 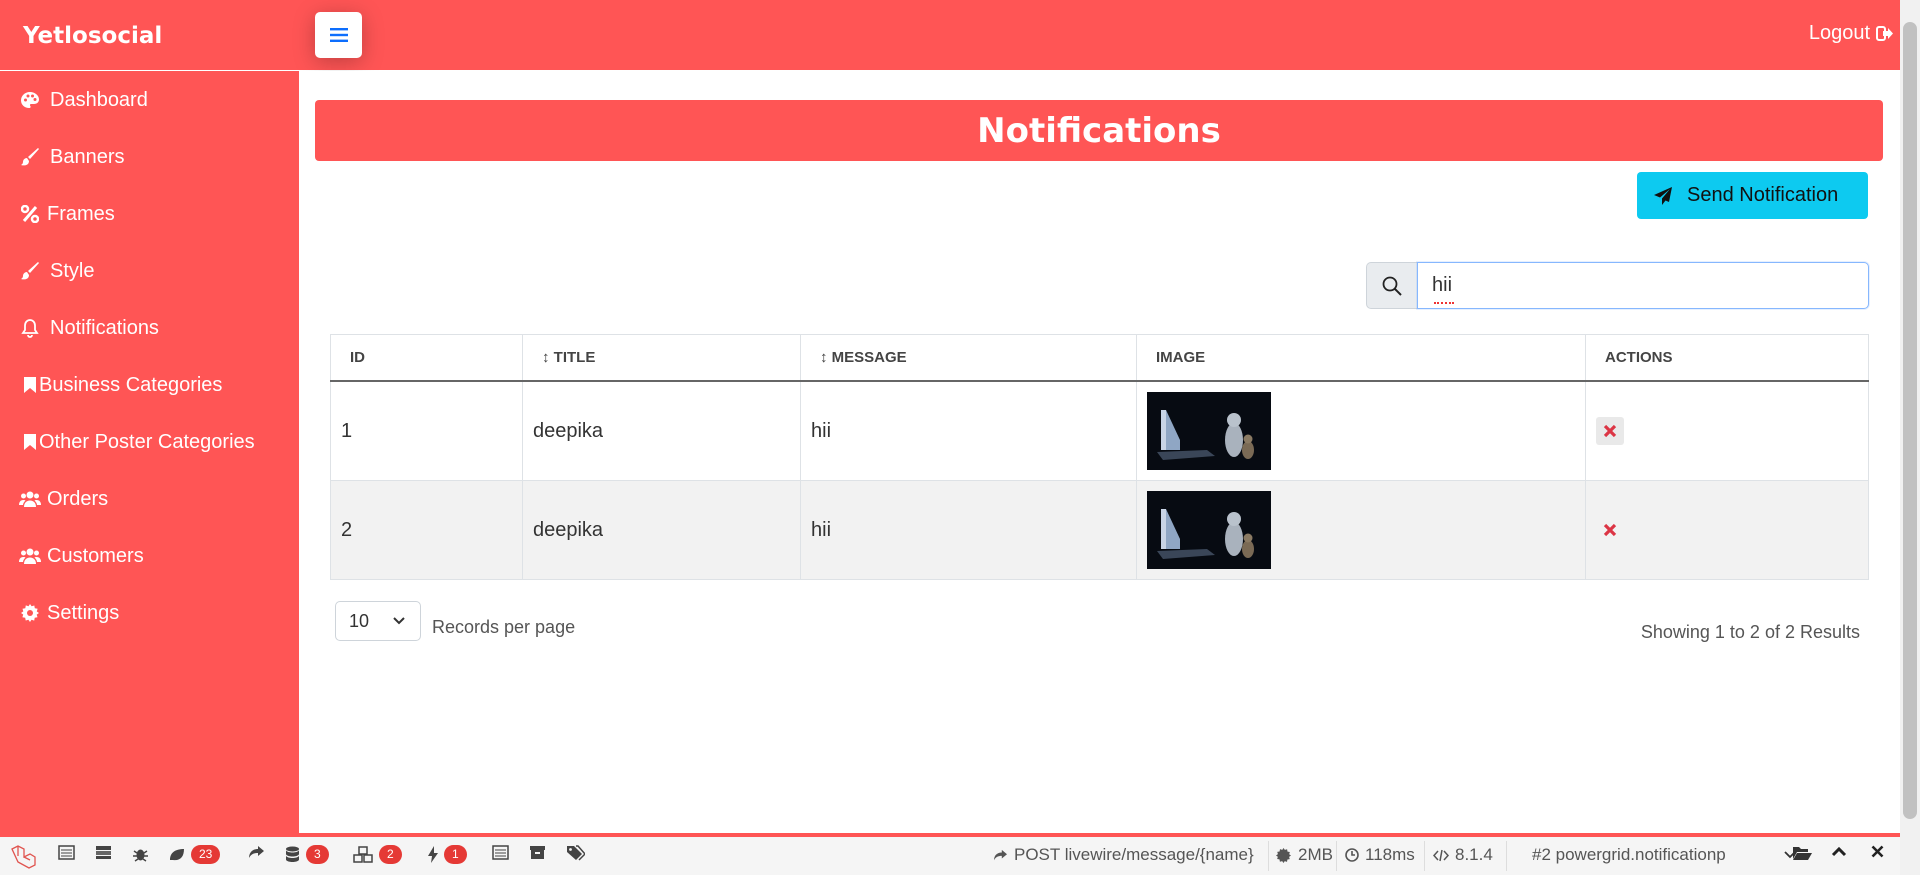 I want to click on sidebar-toggle-button, so click(x=338, y=35).